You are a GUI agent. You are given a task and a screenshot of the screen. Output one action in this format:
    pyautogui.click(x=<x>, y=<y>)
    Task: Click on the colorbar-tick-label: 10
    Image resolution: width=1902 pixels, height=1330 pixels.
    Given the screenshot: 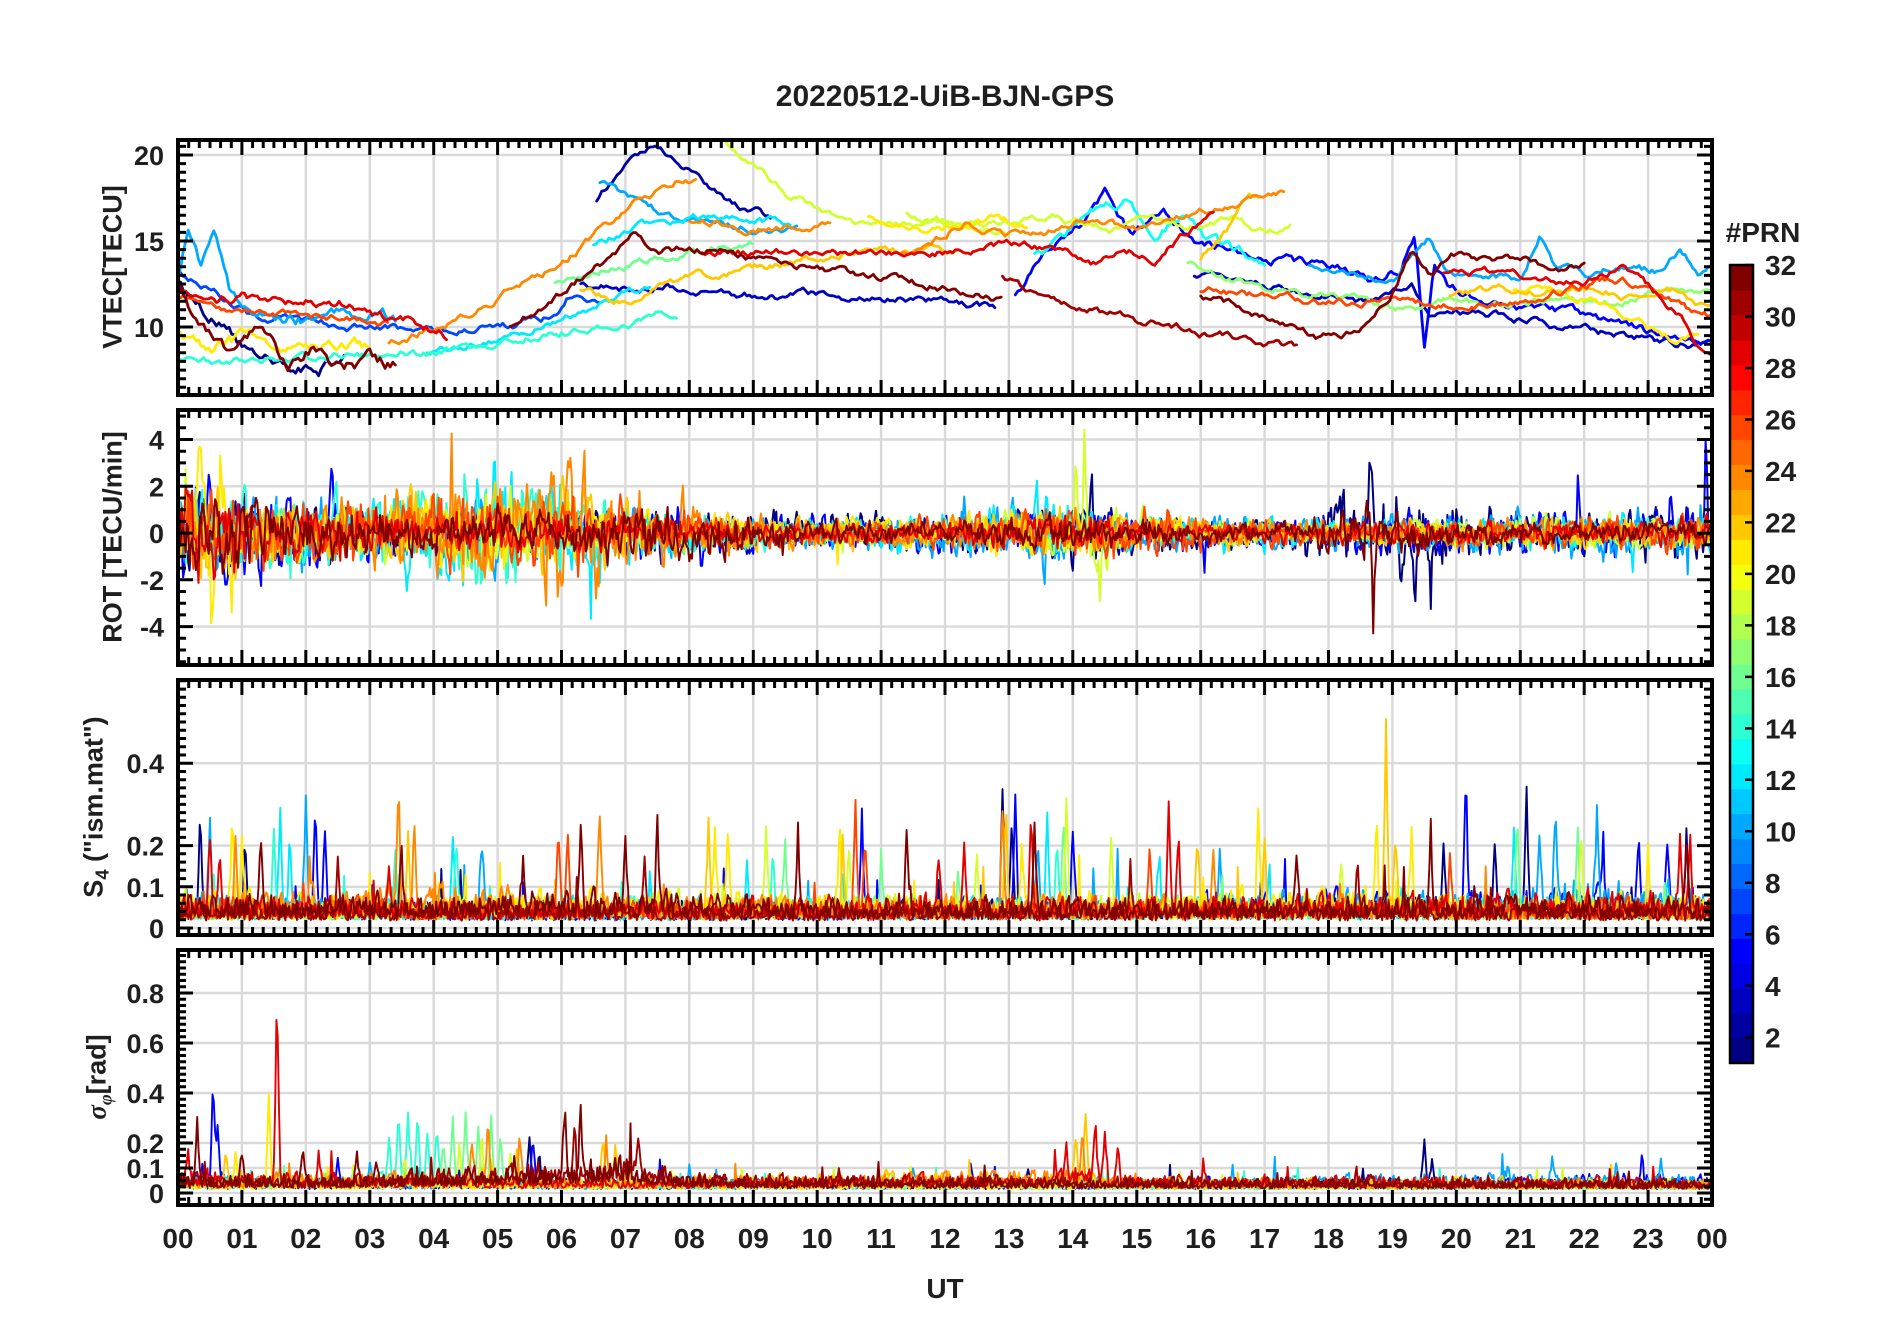 What is the action you would take?
    pyautogui.click(x=1780, y=831)
    